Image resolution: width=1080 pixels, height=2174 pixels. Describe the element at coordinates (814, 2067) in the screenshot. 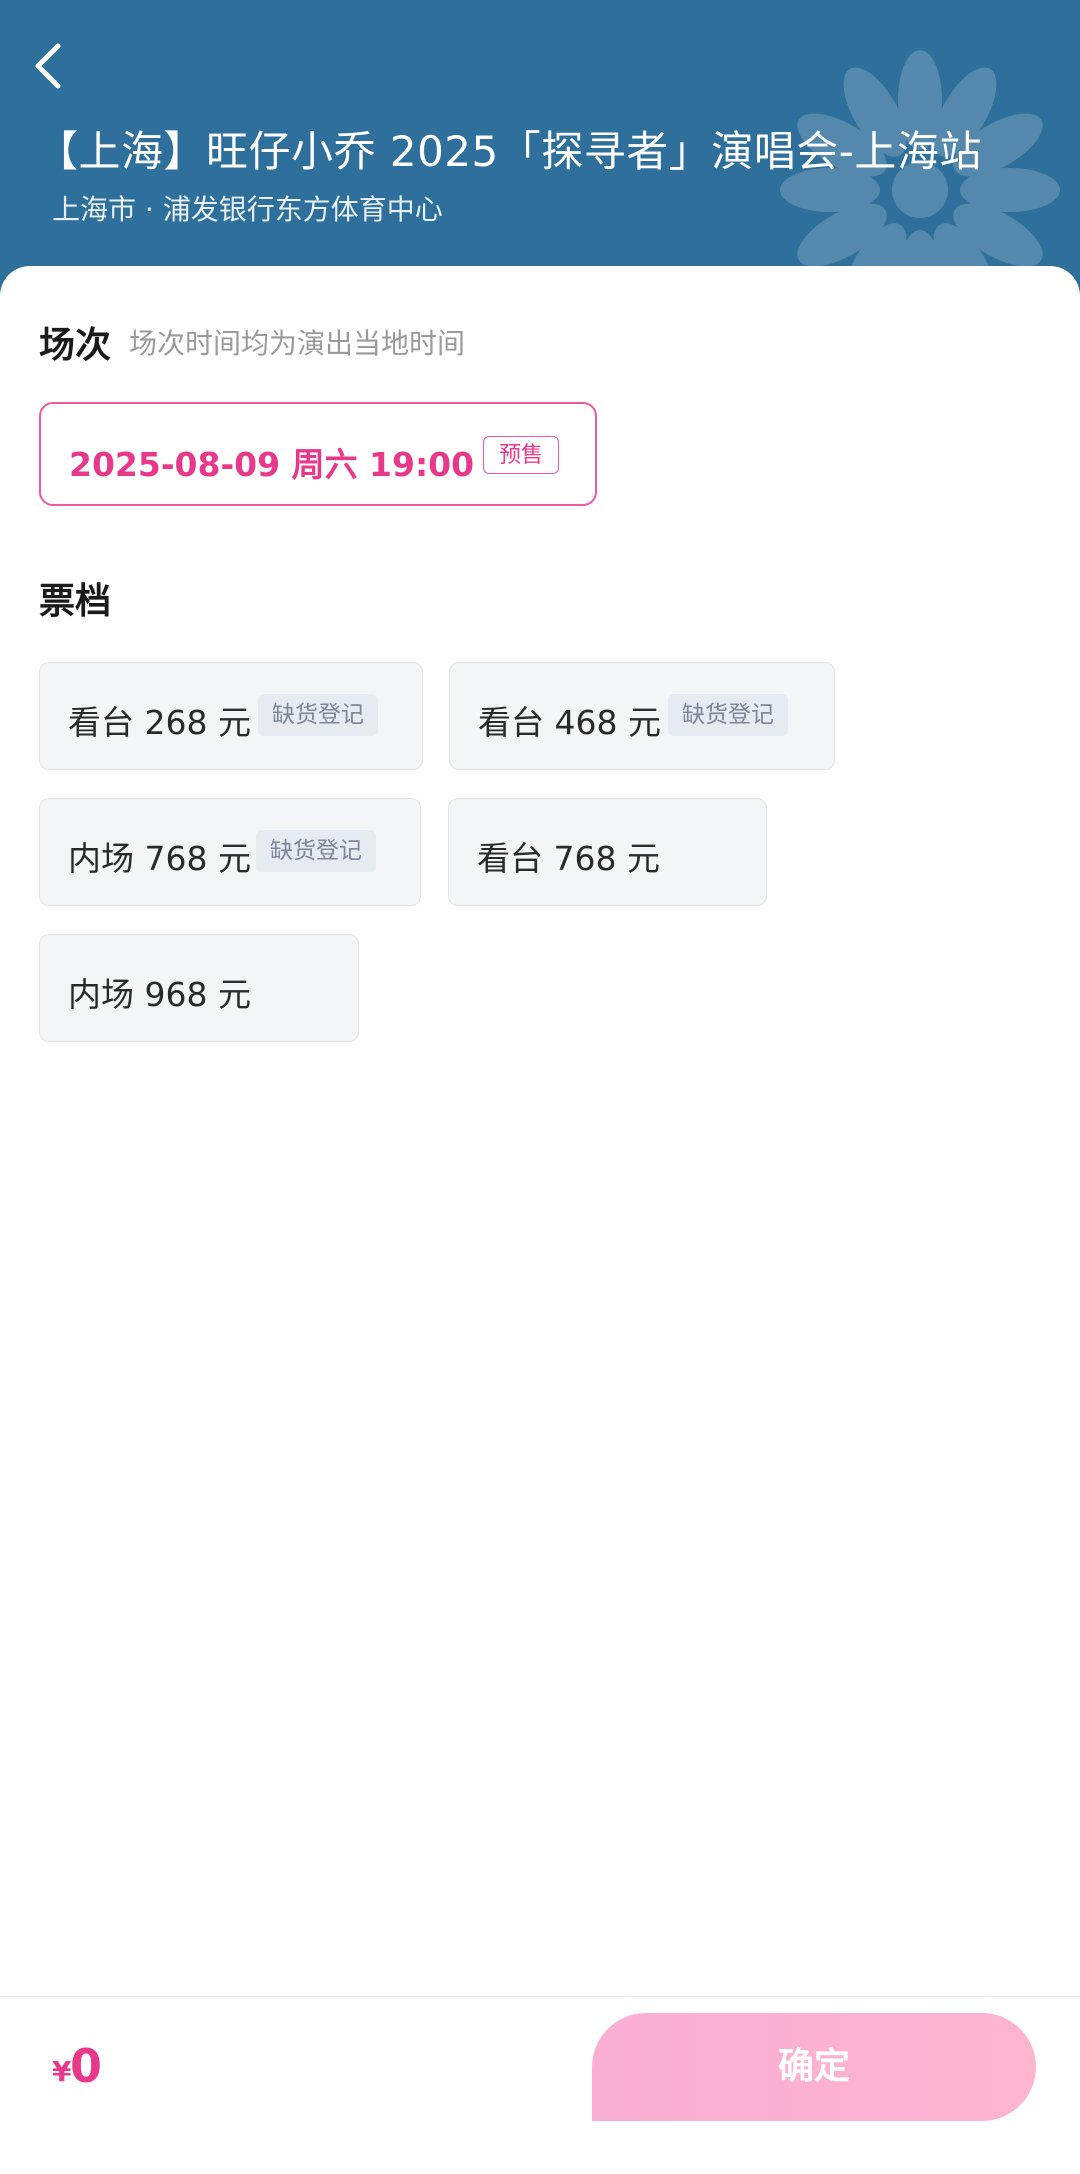

I see `confirm-button: 确定` at that location.